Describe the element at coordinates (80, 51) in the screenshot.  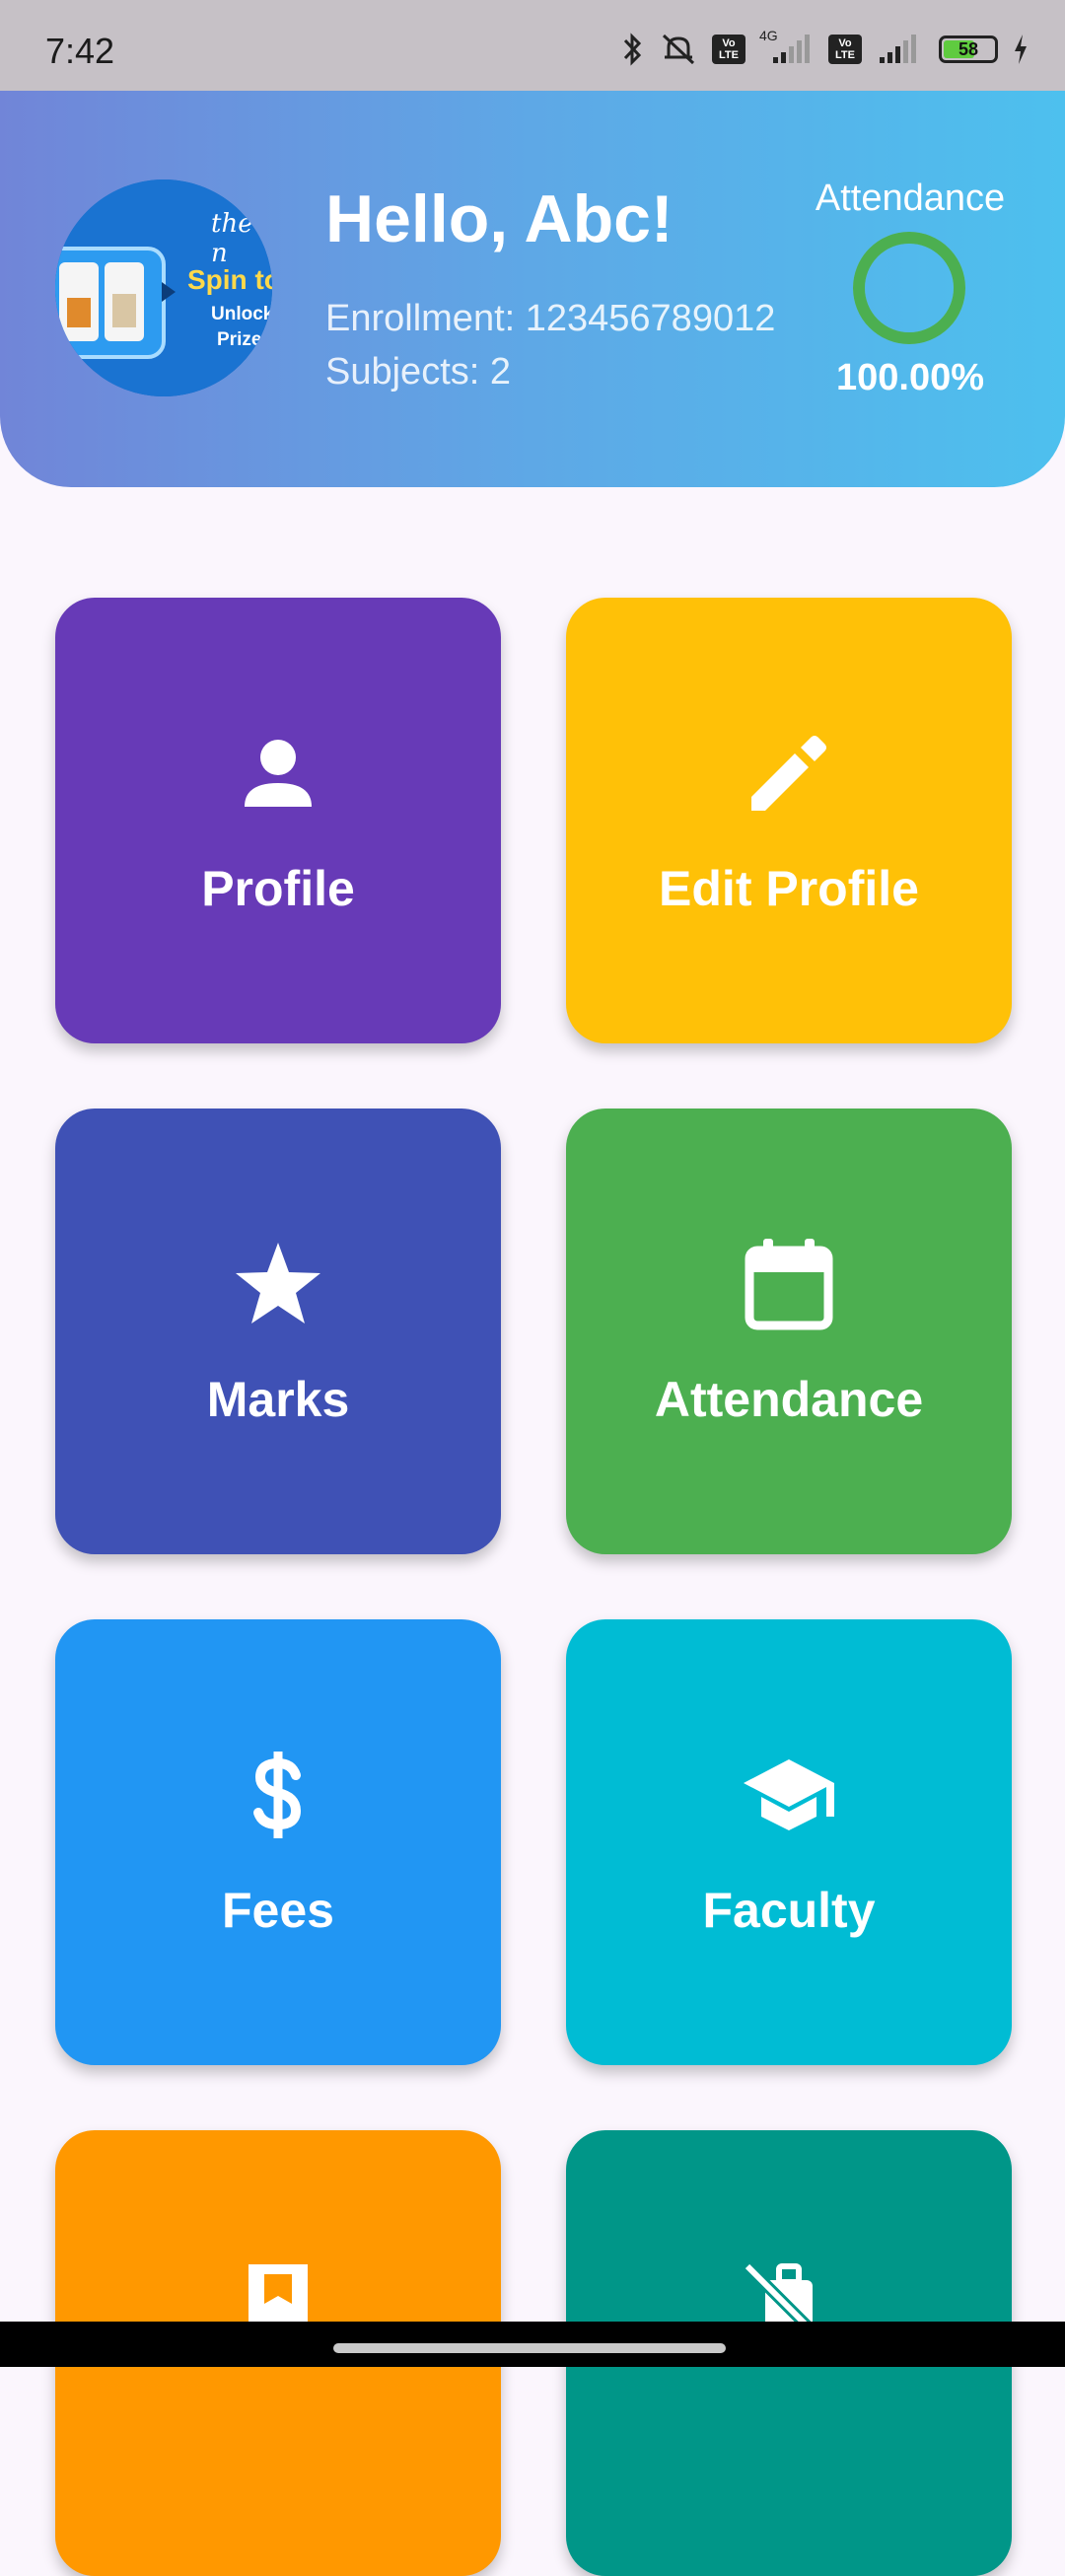
I see `status-time: 7:42` at that location.